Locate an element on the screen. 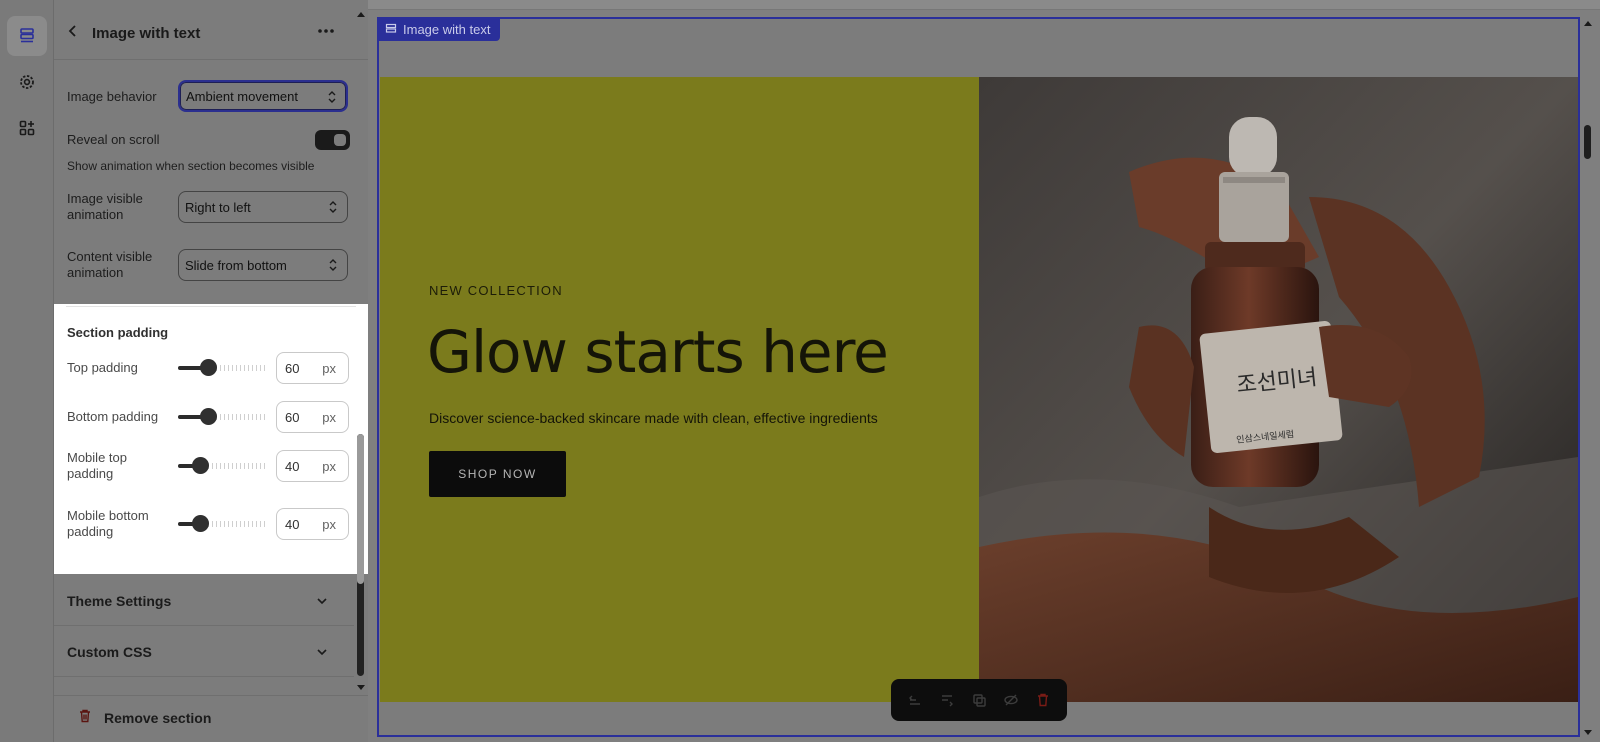 The width and height of the screenshot is (1600, 742). apps-nav-button is located at coordinates (27, 128).